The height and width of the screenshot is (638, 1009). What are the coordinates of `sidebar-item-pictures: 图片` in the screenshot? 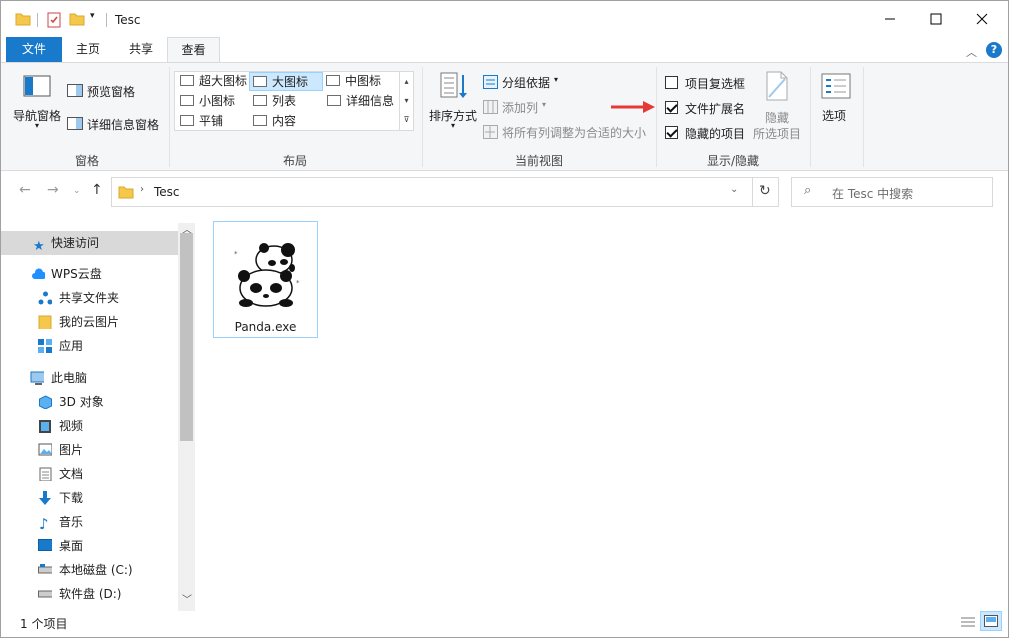 It's located at (89, 450).